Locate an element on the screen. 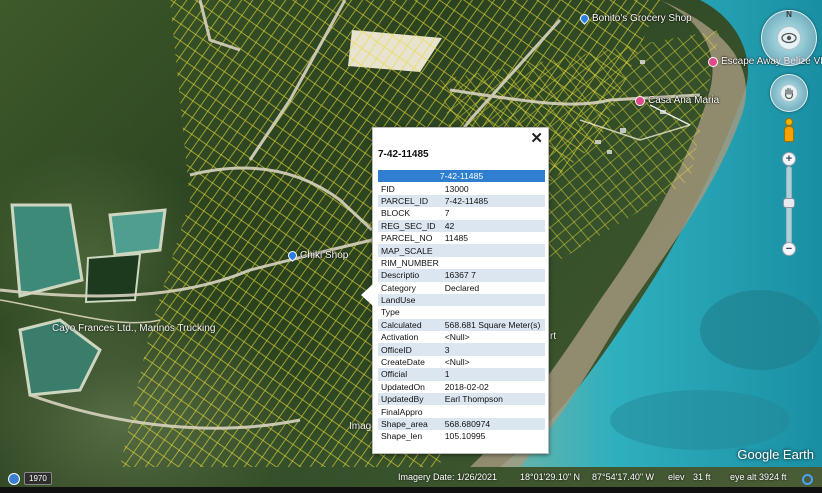  attribute-row: Official 1 is located at coordinates (461, 374).